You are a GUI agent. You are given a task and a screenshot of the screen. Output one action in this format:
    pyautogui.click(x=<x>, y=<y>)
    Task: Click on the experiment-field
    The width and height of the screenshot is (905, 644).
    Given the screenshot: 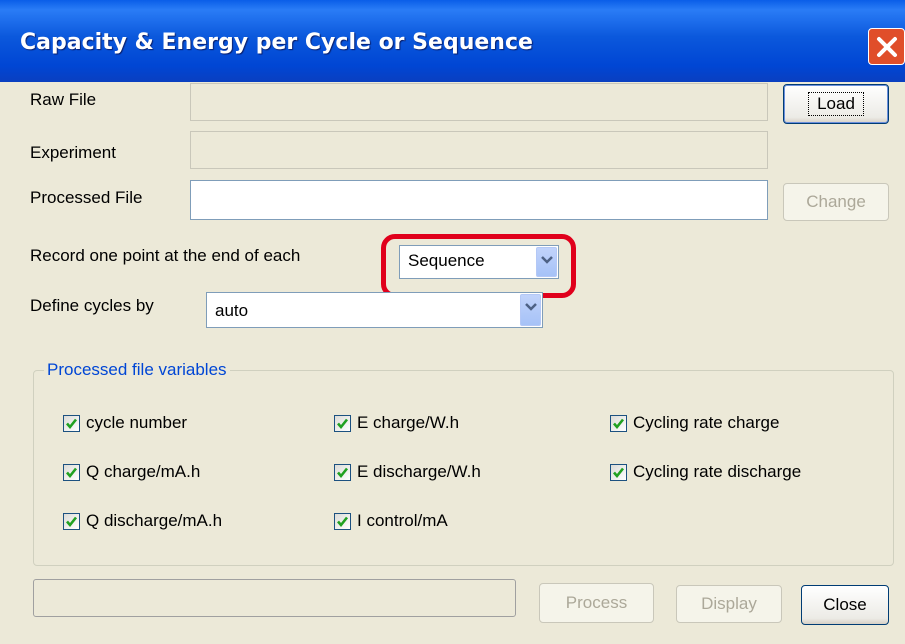 What is the action you would take?
    pyautogui.click(x=479, y=150)
    